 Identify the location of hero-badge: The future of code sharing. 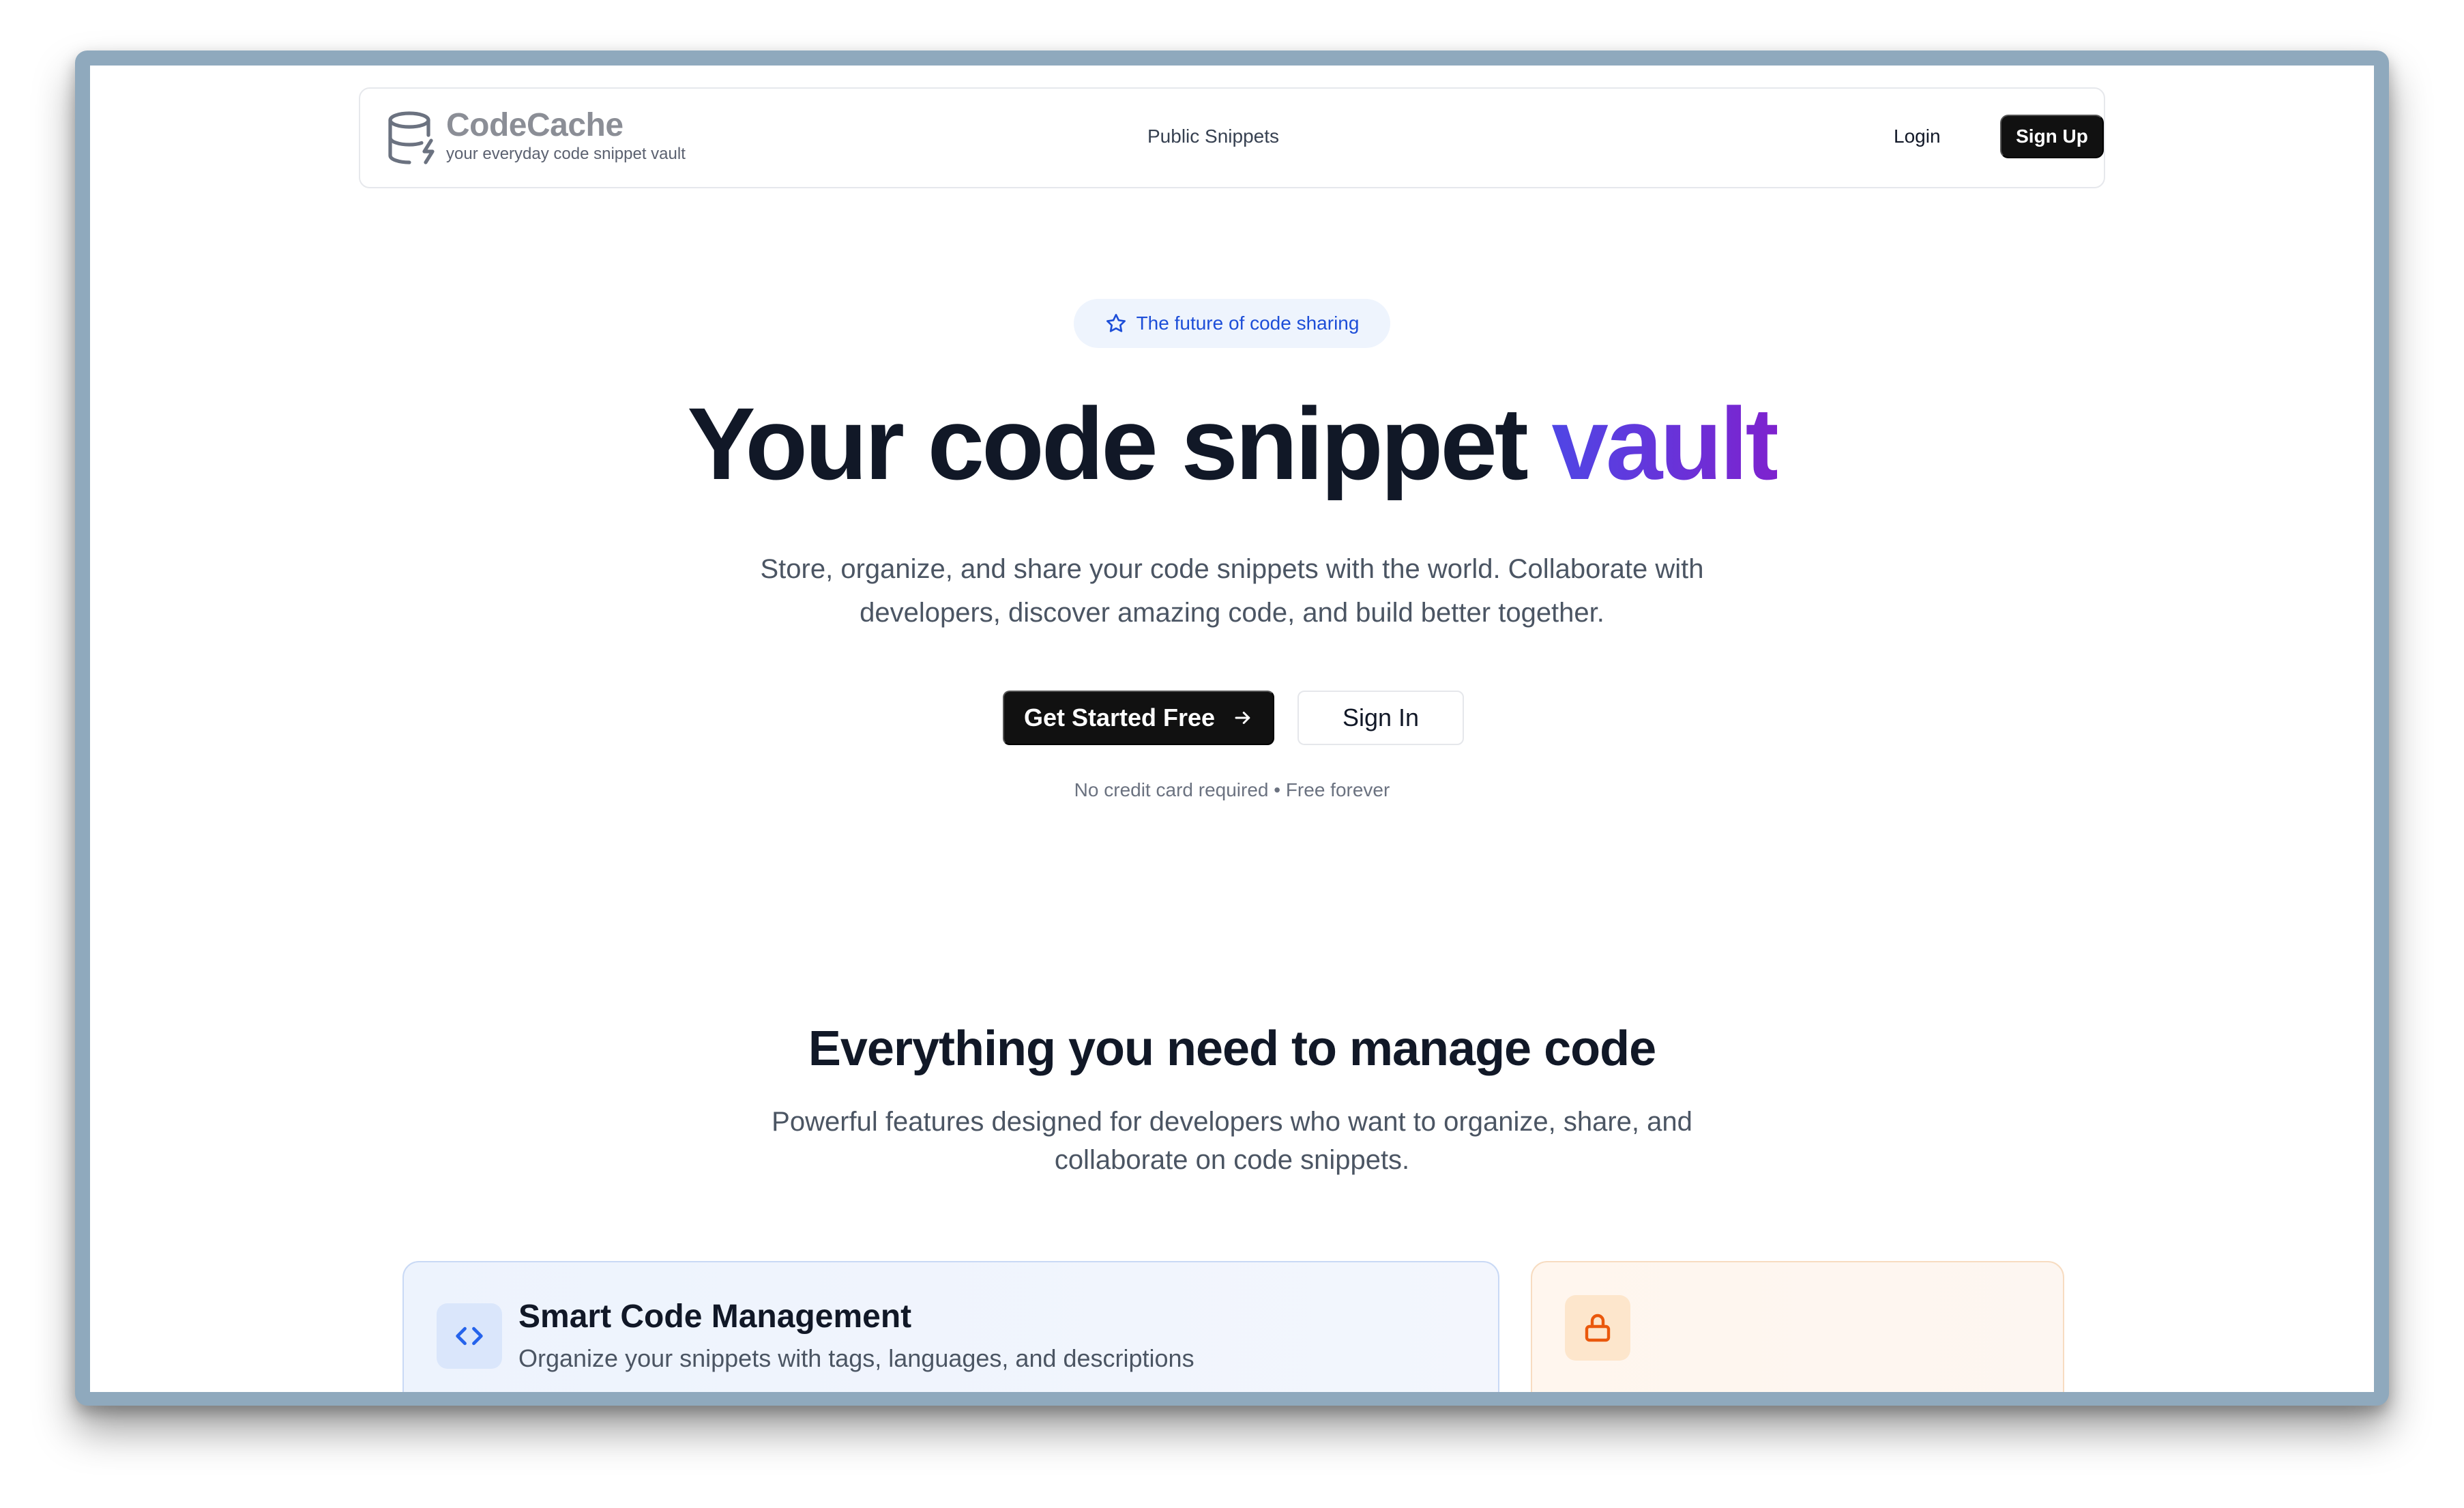
(1232, 323).